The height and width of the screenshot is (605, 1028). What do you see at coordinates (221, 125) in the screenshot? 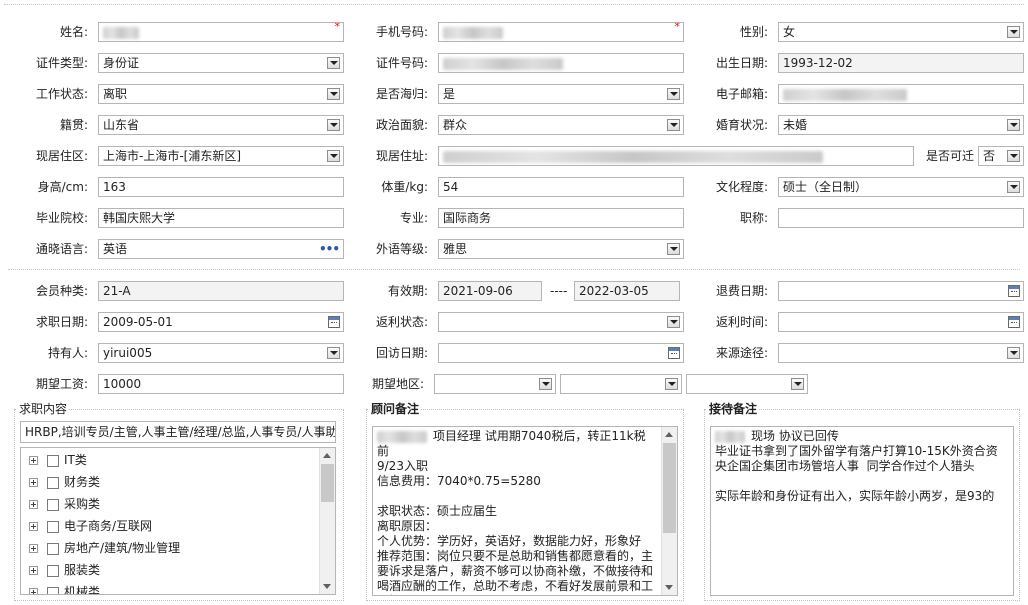
I see `native-select: 山东省` at bounding box center [221, 125].